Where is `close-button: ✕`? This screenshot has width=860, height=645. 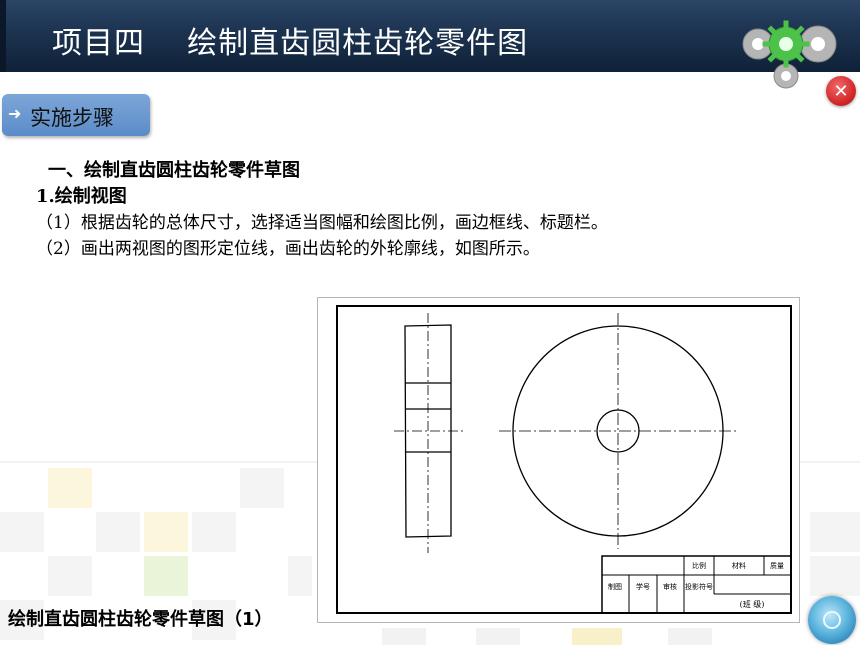 close-button: ✕ is located at coordinates (841, 91).